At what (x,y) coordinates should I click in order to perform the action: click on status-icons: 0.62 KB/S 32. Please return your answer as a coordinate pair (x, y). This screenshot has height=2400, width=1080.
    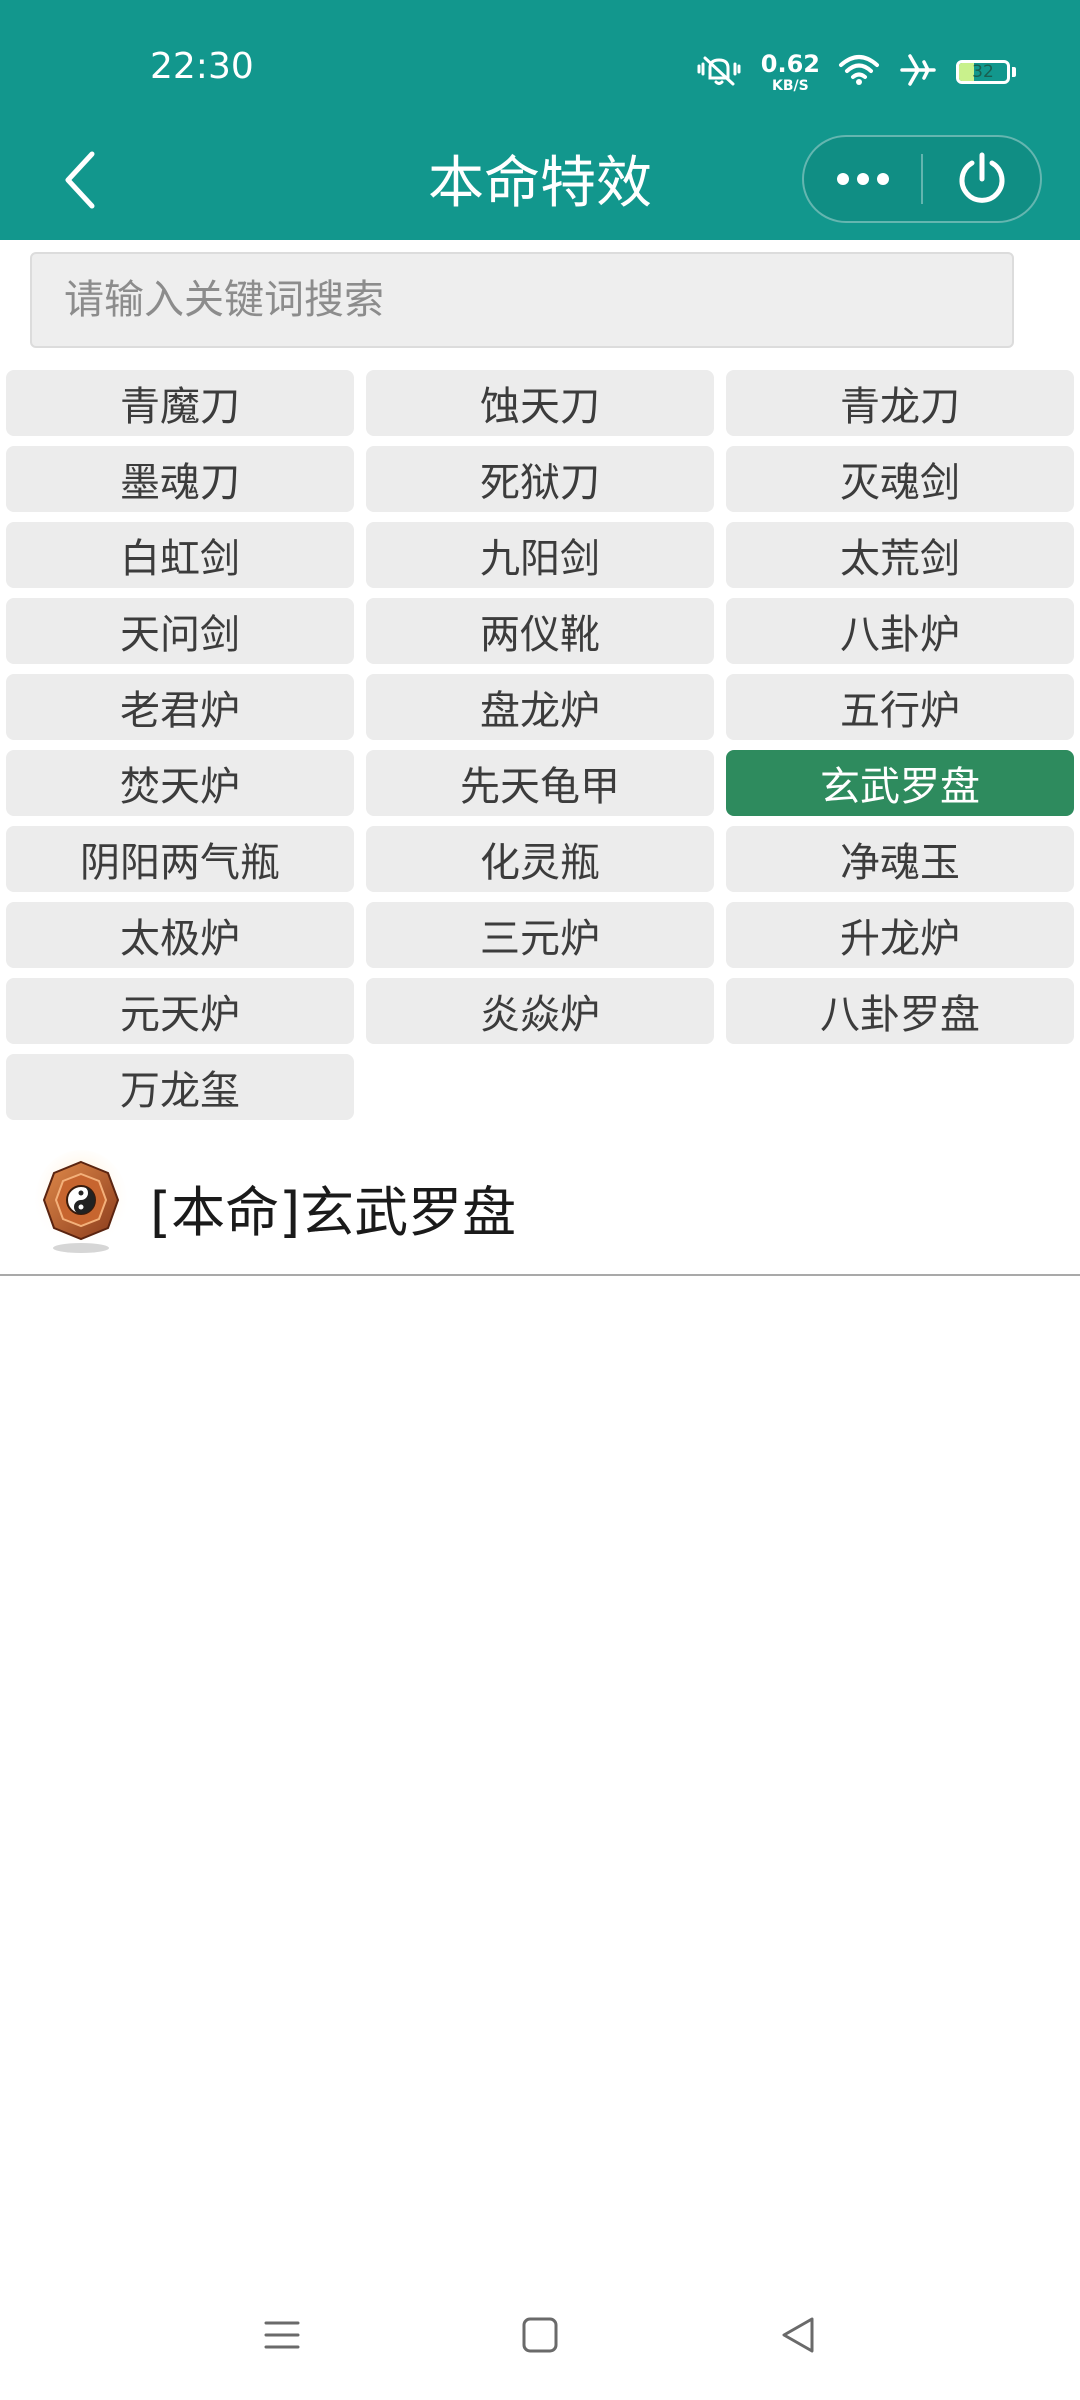
    Looking at the image, I should click on (855, 72).